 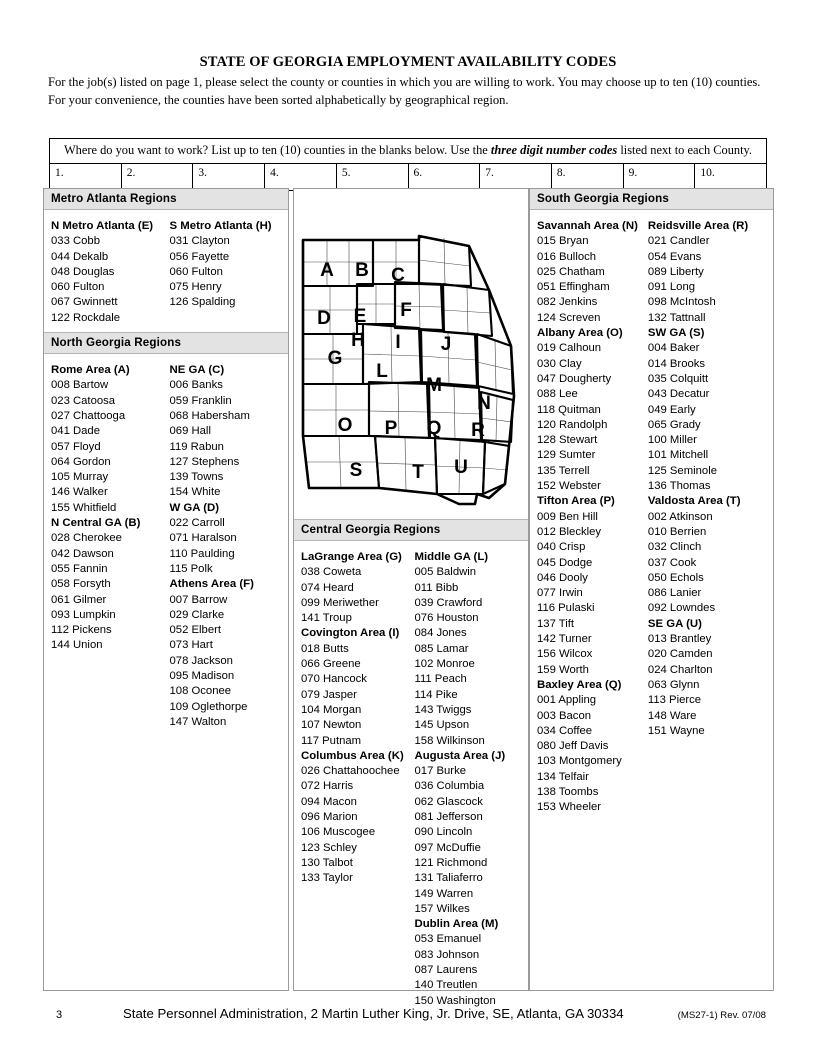 What do you see at coordinates (592, 318) in the screenshot?
I see `county-entry: 124 Screven` at bounding box center [592, 318].